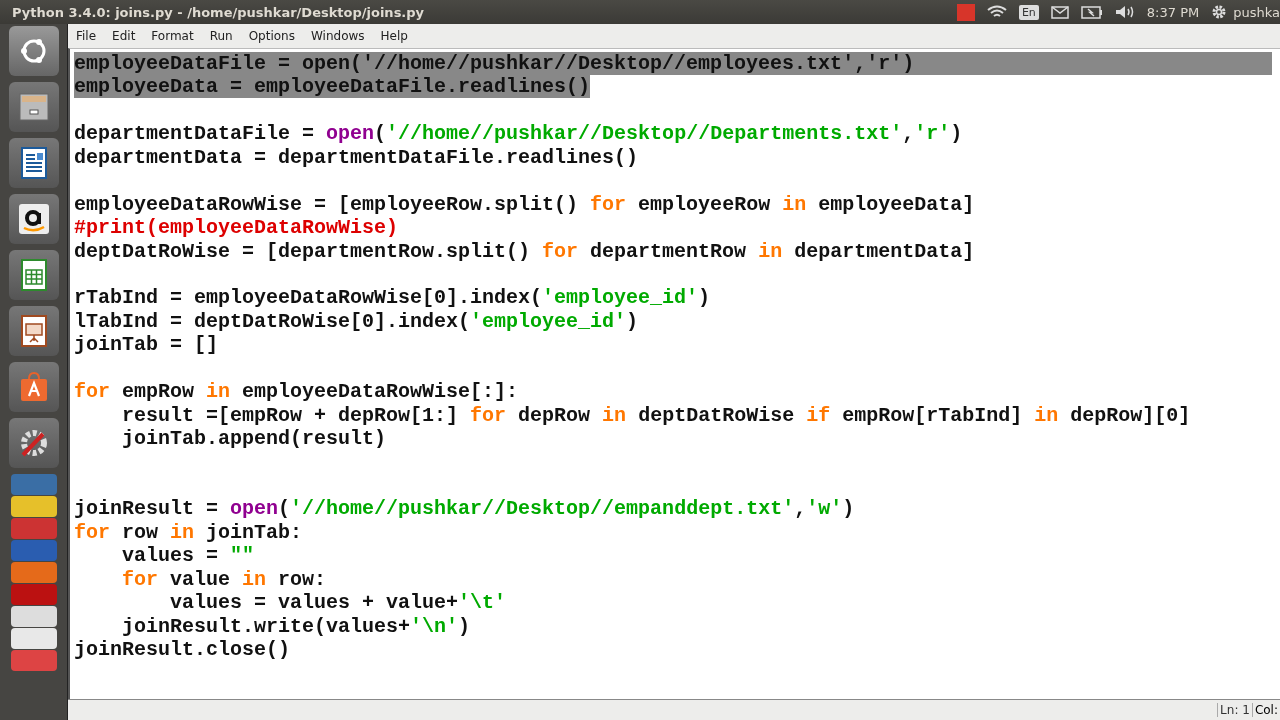 This screenshot has height=720, width=1280. I want to click on window-title: Python 3.4.0: joins.py - /home/pushkar/Desktop/joins.py, so click(218, 12).